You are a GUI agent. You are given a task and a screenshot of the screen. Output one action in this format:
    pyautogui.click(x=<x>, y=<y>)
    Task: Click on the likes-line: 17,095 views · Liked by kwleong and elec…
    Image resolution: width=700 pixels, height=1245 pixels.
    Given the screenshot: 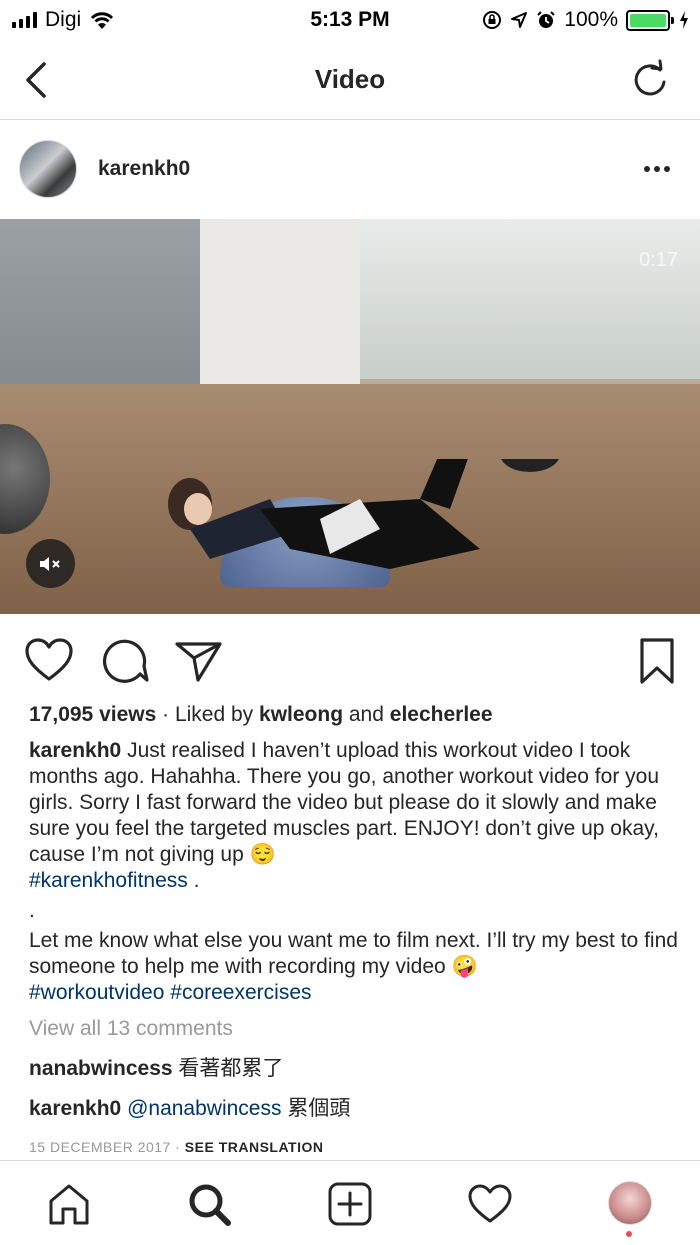 What is the action you would take?
    pyautogui.click(x=354, y=715)
    